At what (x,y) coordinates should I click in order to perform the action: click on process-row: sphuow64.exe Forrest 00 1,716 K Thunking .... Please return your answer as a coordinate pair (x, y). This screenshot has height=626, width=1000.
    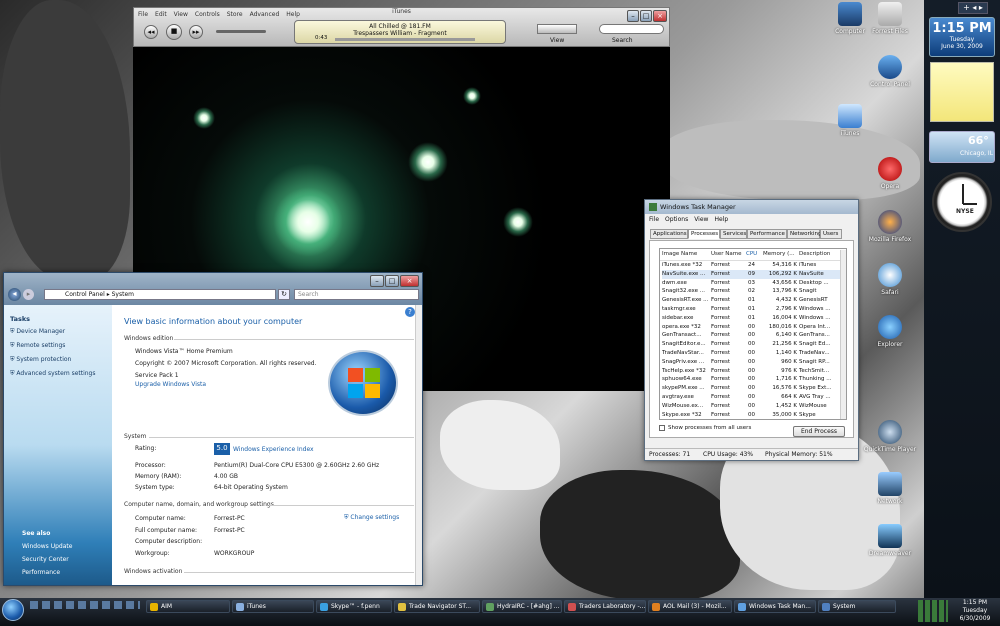
    Looking at the image, I should click on (752, 379).